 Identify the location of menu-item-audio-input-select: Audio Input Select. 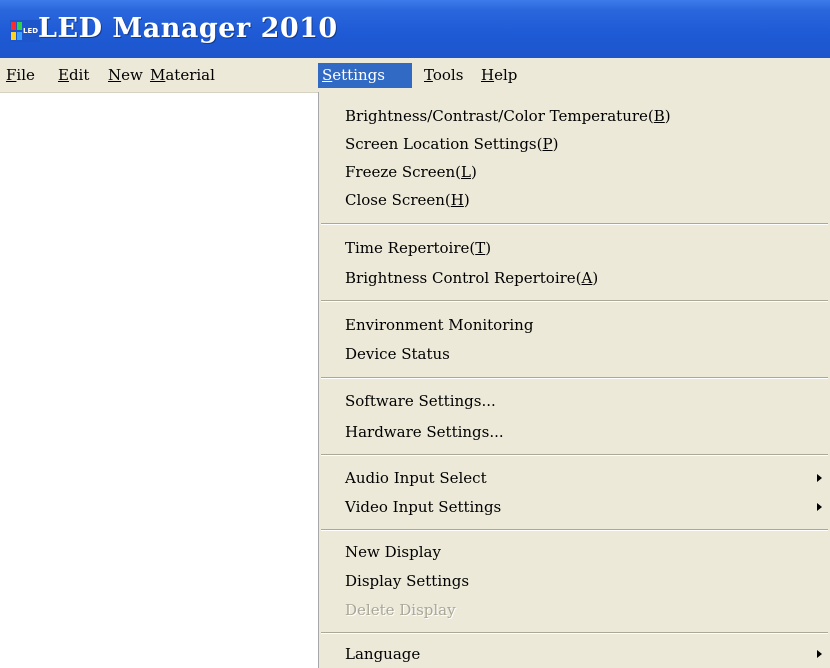
(587, 478).